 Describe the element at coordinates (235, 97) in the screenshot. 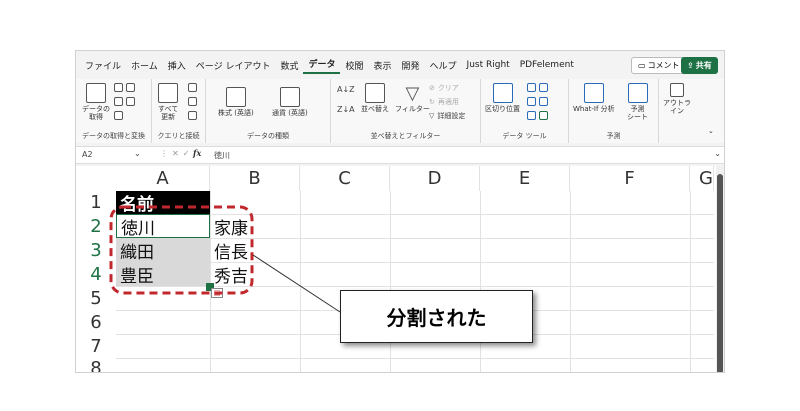

I see `bank-icon` at that location.